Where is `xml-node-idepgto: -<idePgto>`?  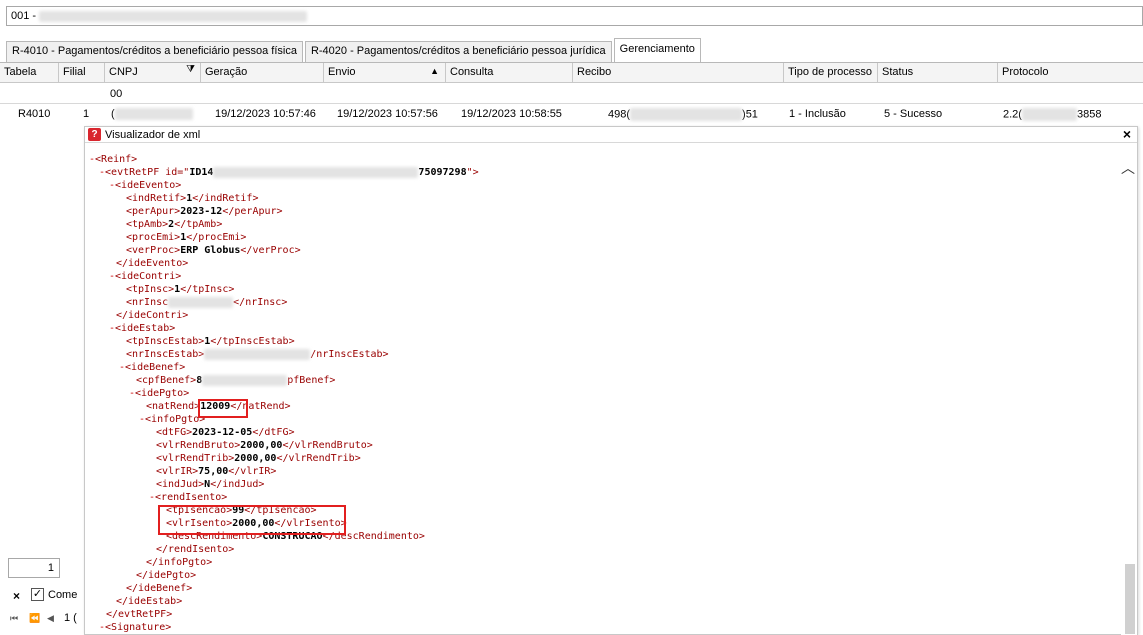 xml-node-idepgto: -<idePgto> is located at coordinates (159, 393).